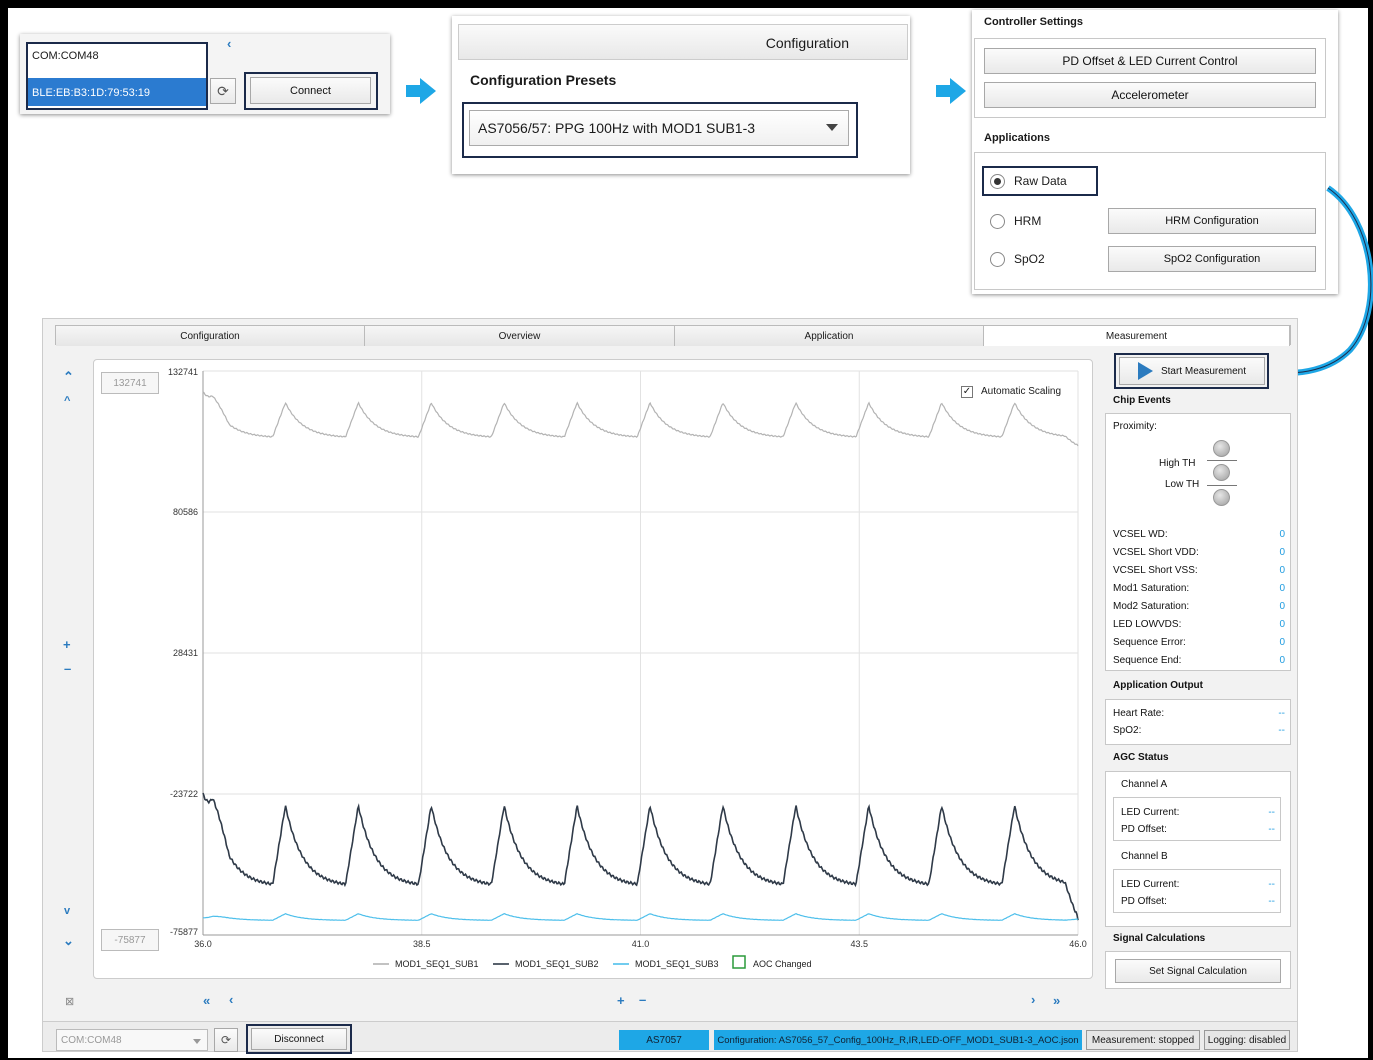  Describe the element at coordinates (183, 372) in the screenshot. I see `y-tick-label: 132741` at that location.